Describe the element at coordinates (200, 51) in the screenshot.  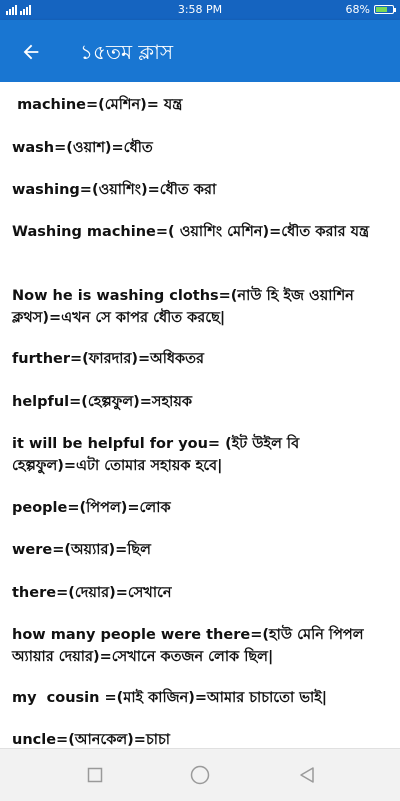
I see `app-bar: ১৫তম ক্লাস` at that location.